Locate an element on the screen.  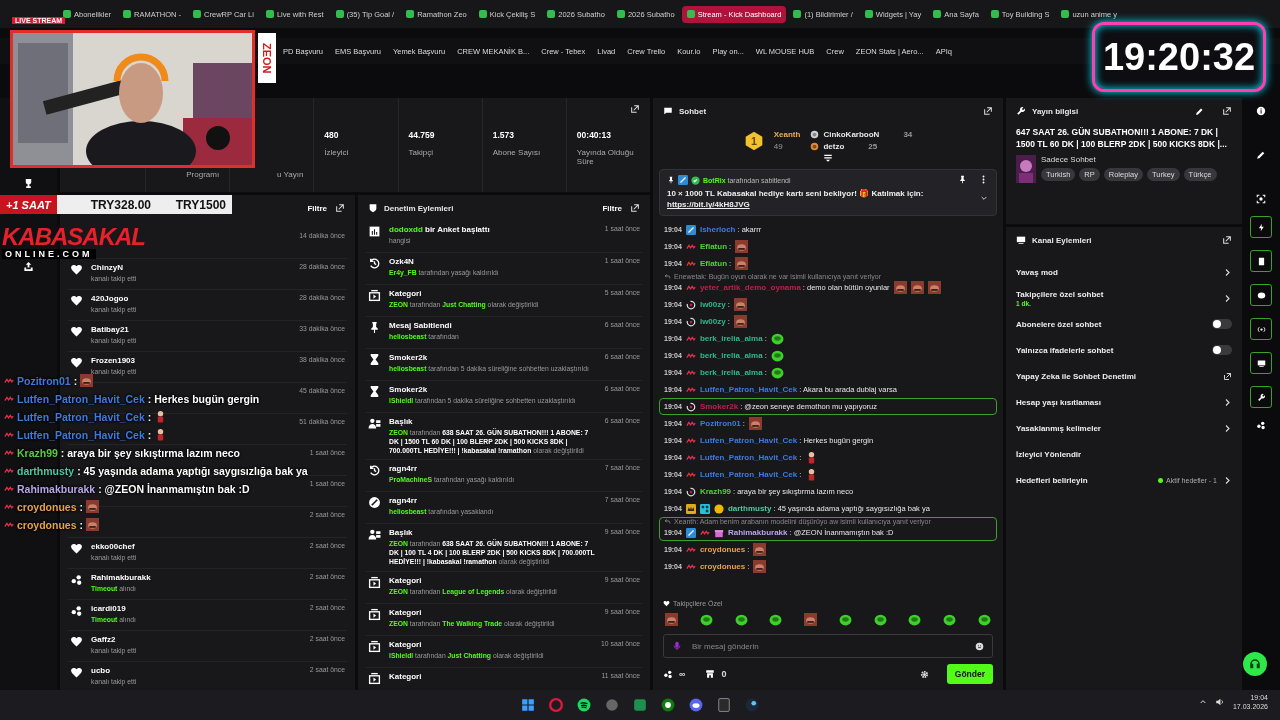
user-name: Isherloch is located at coordinates (717, 230).